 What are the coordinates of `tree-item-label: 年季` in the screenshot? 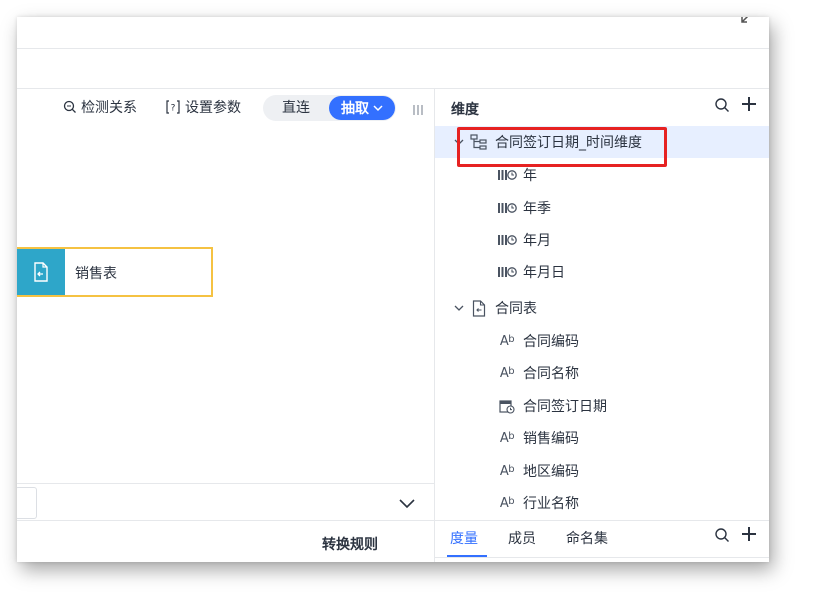 It's located at (537, 209).